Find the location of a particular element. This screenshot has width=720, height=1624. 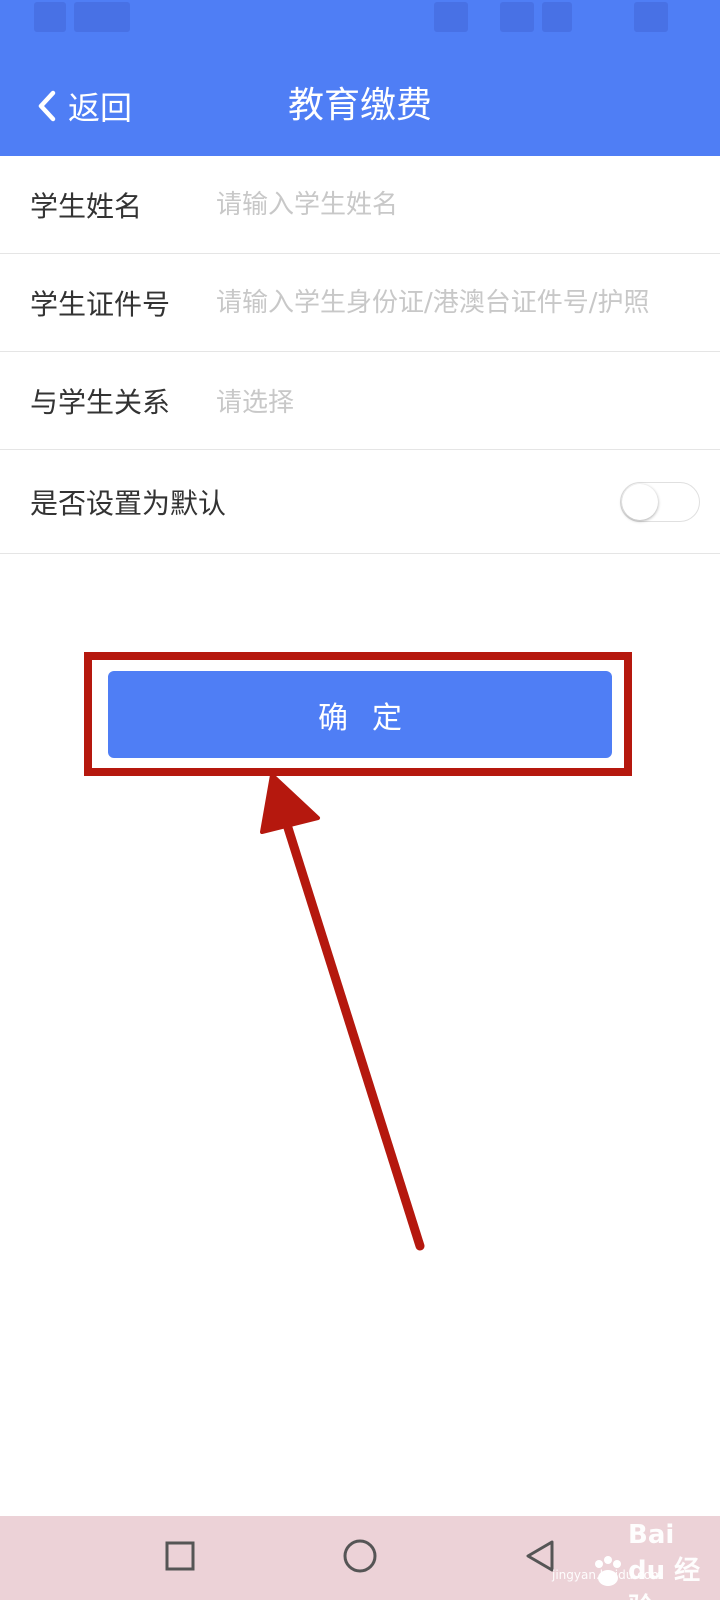

home-button is located at coordinates (360, 1558).